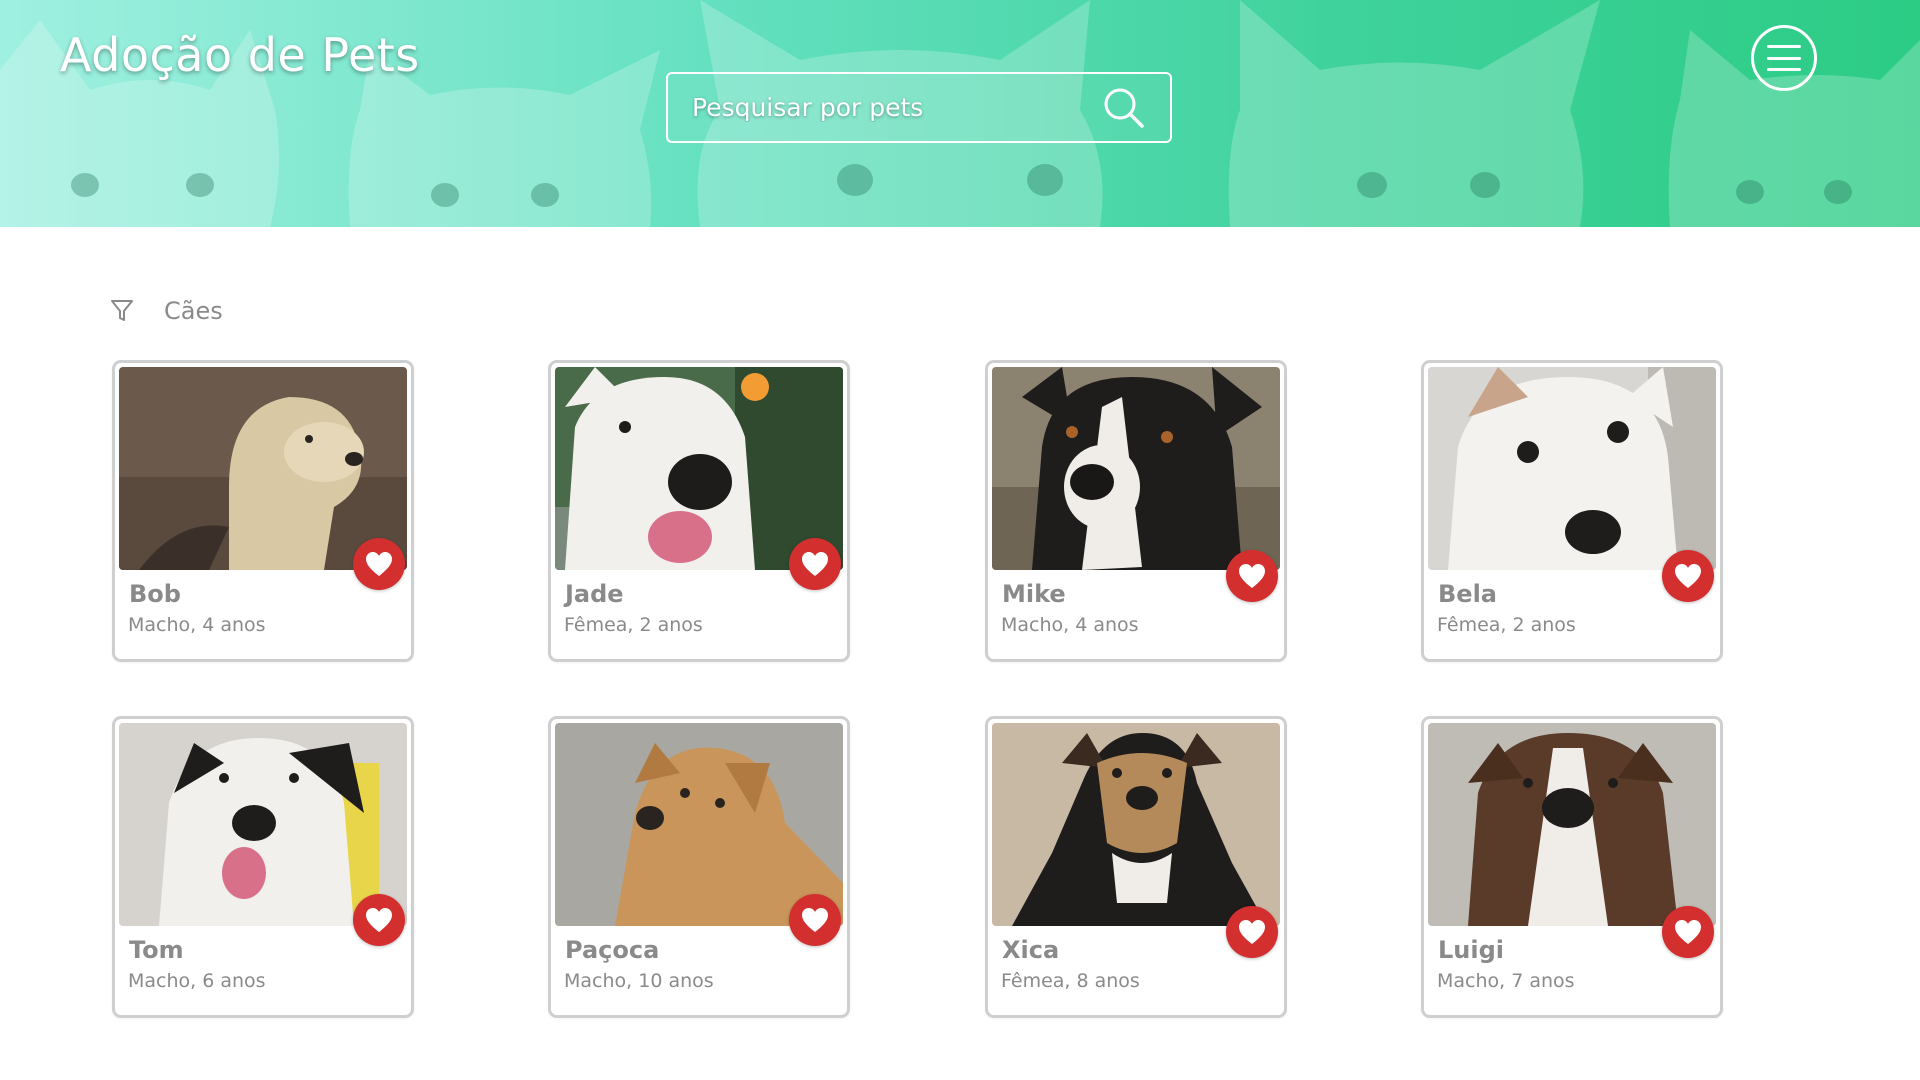 This screenshot has height=1080, width=1920. What do you see at coordinates (1034, 594) in the screenshot?
I see `pet-name: Mike` at bounding box center [1034, 594].